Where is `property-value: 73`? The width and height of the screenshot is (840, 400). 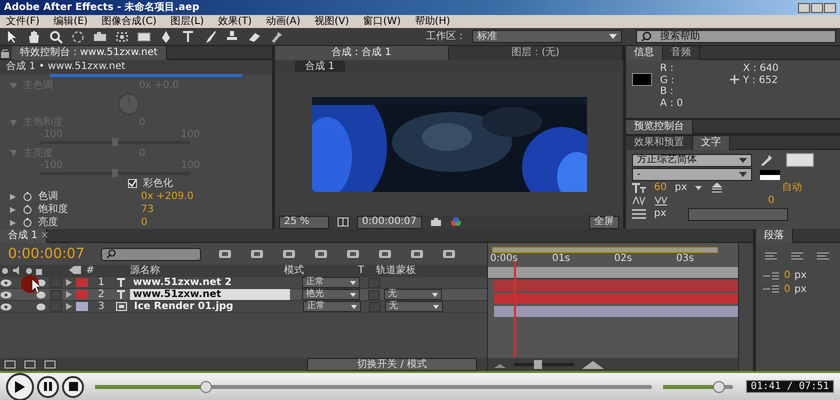
property-value: 73 is located at coordinates (147, 210).